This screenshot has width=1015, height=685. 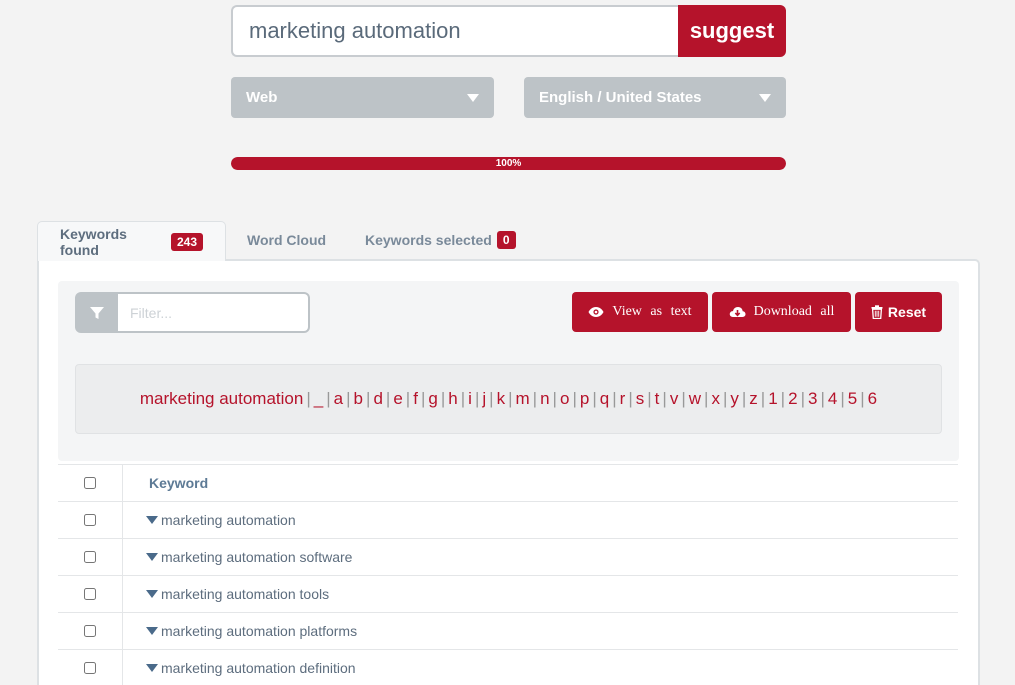 I want to click on alphabet-letter-link: f, so click(x=415, y=398).